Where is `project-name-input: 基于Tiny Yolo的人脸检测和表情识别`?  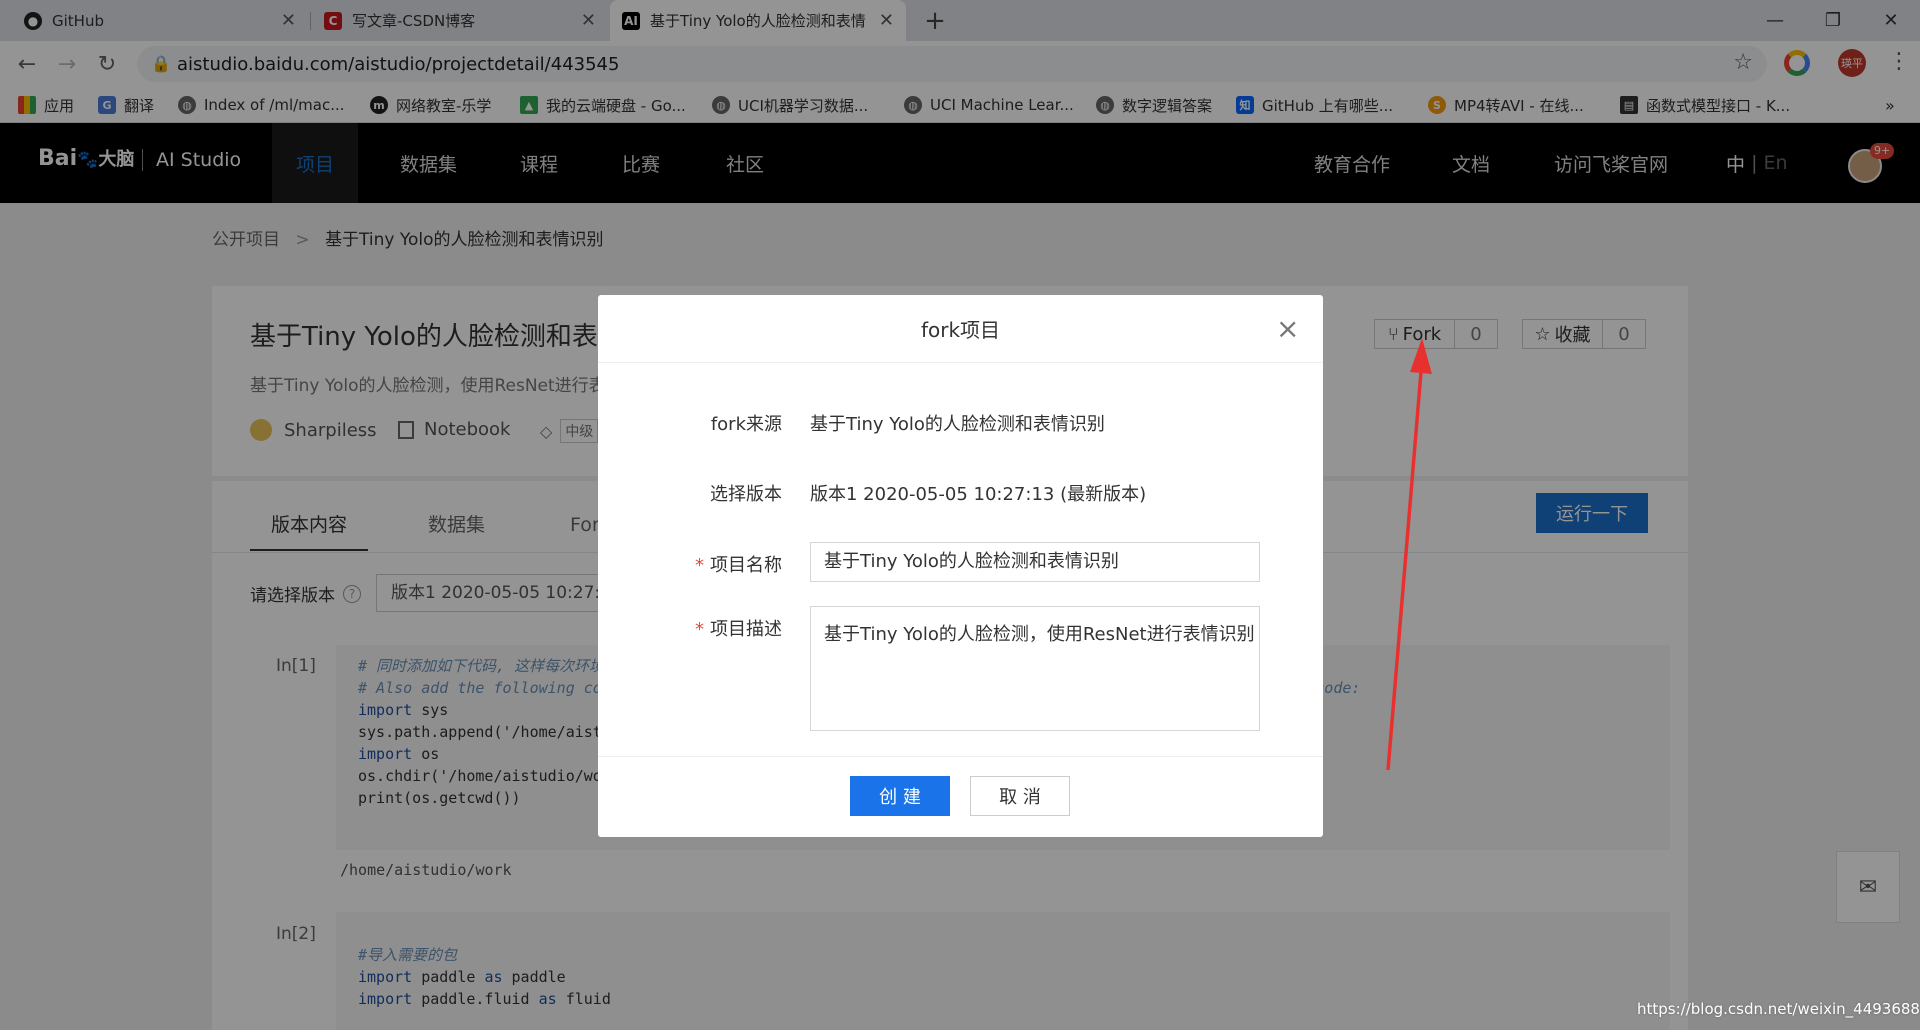
project-name-input: 基于Tiny Yolo的人脸检测和表情识别 is located at coordinates (1035, 562).